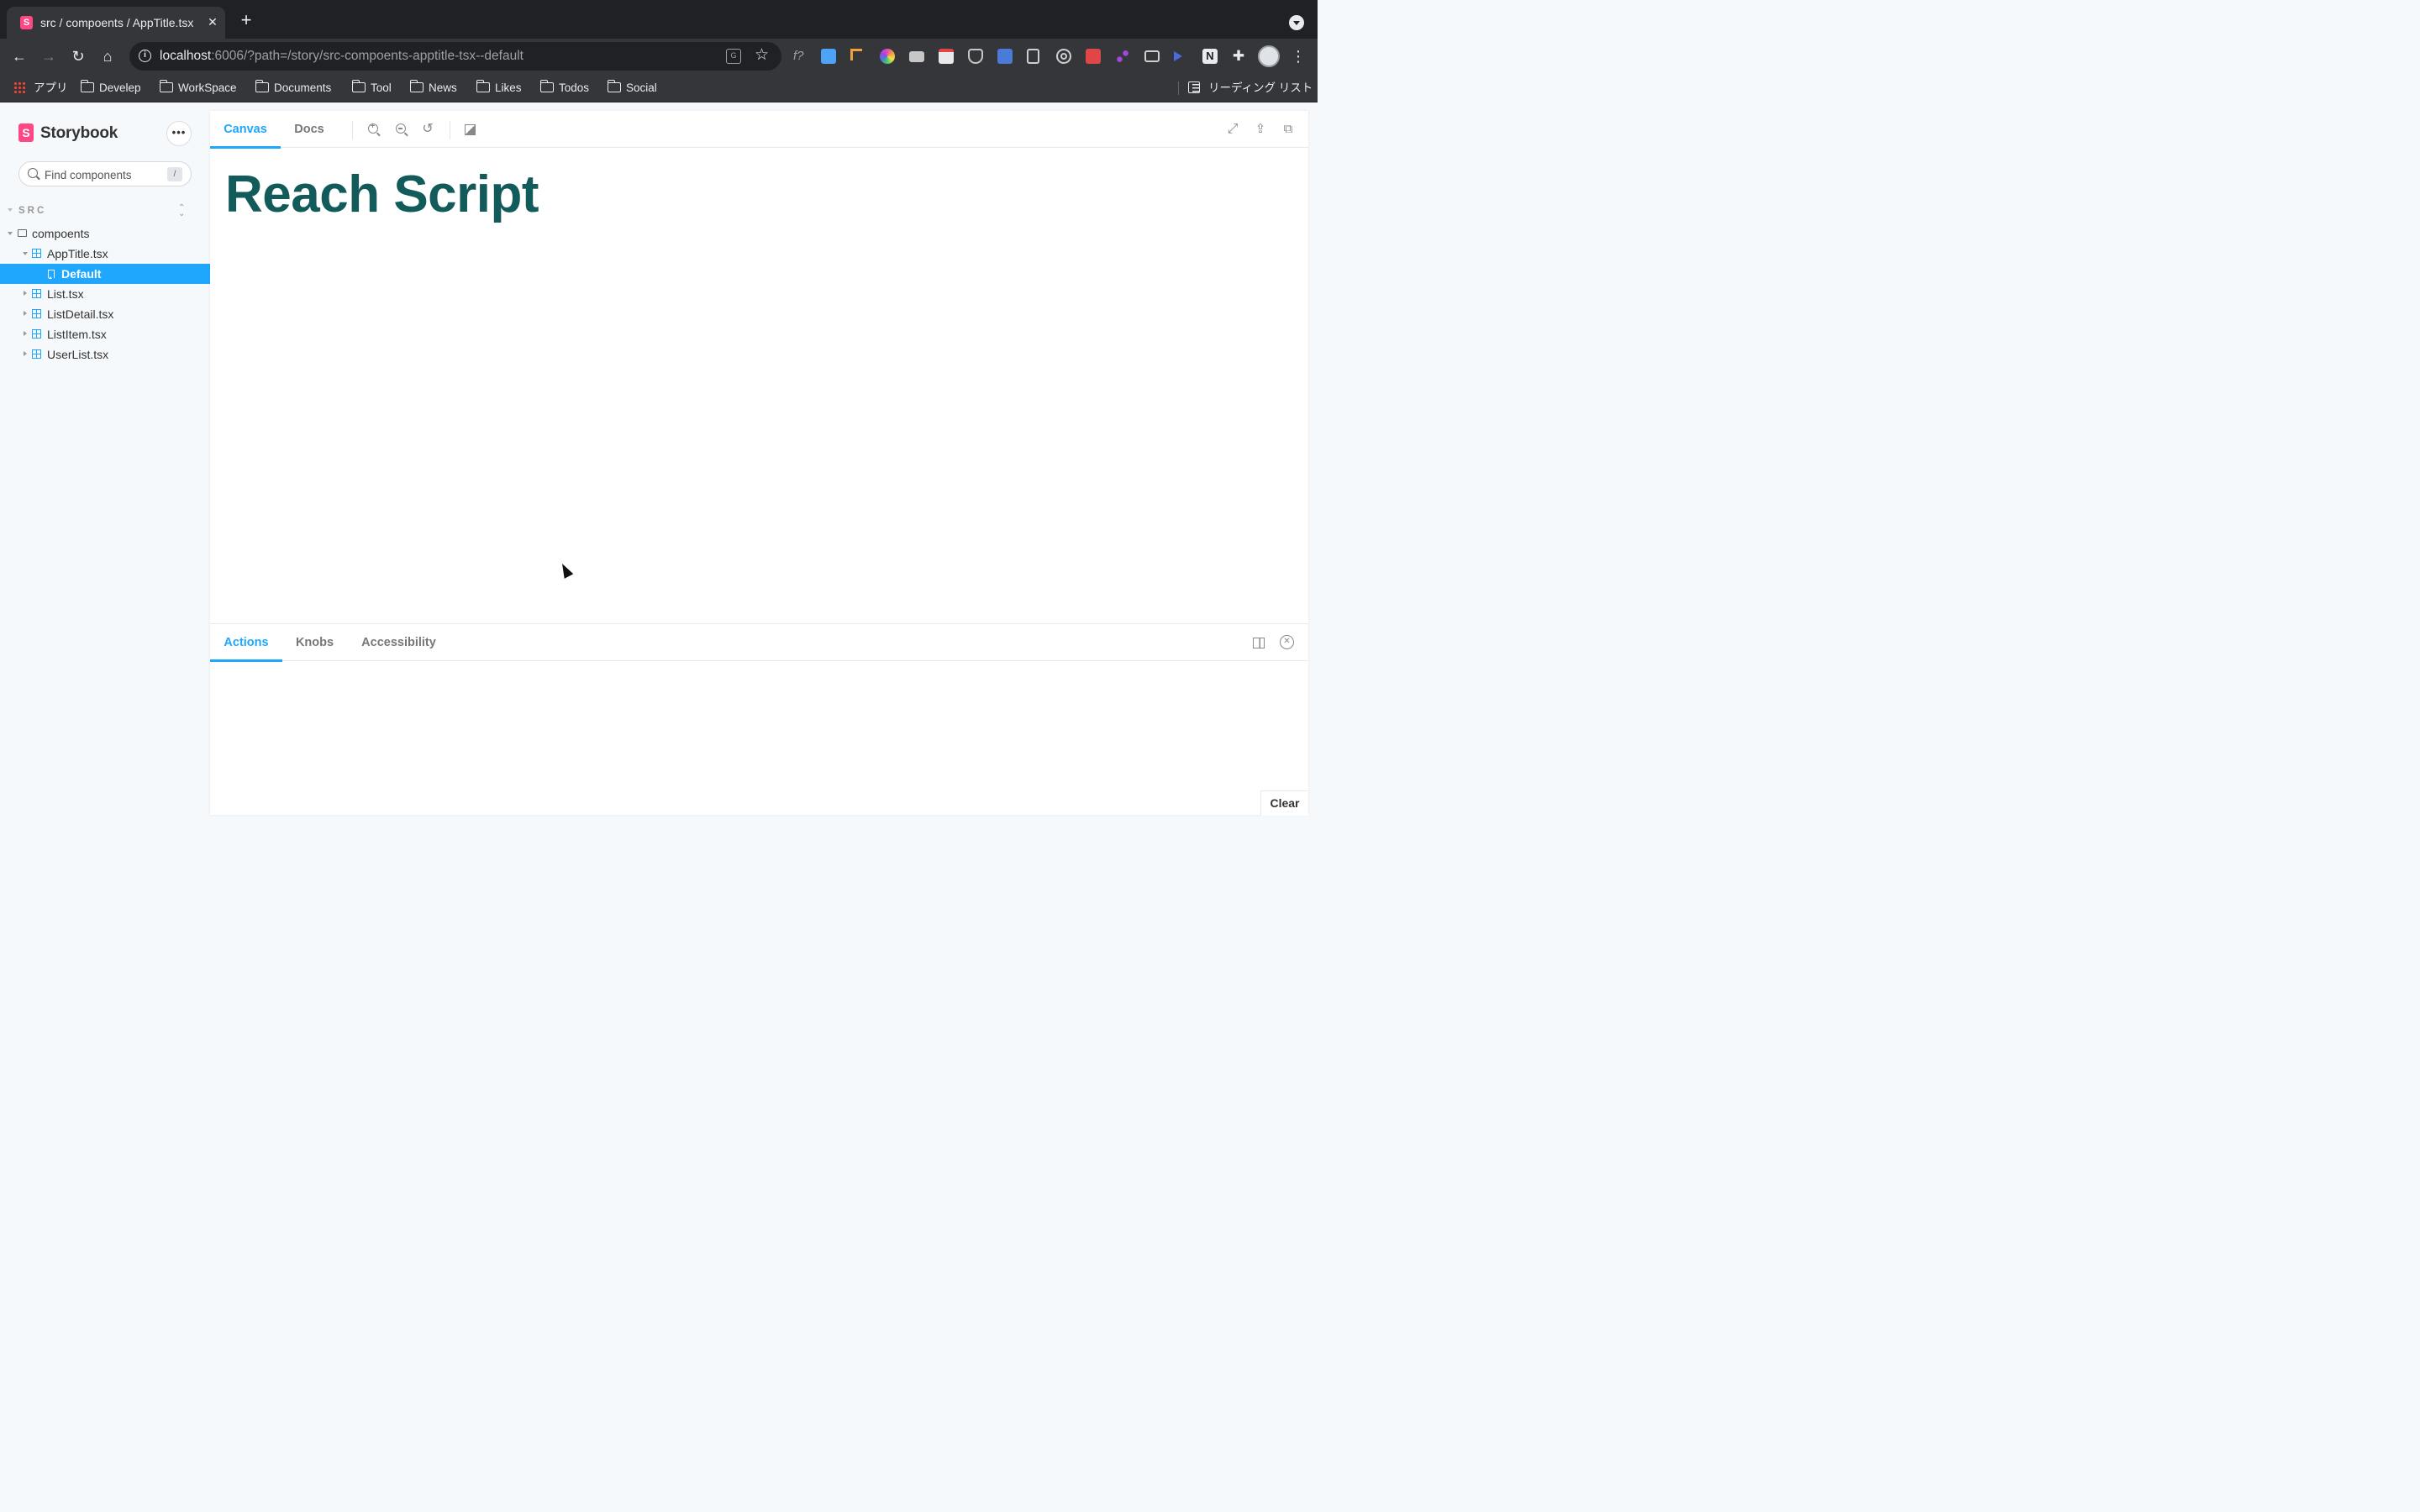  What do you see at coordinates (78, 56) in the screenshot?
I see `reload-icon: ↻` at bounding box center [78, 56].